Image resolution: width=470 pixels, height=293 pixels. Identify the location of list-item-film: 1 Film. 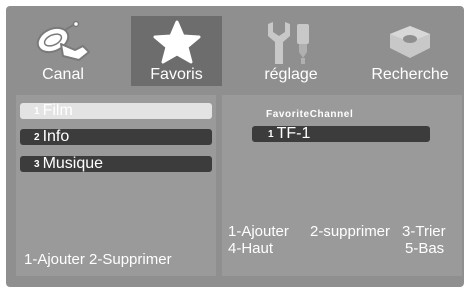
(116, 111).